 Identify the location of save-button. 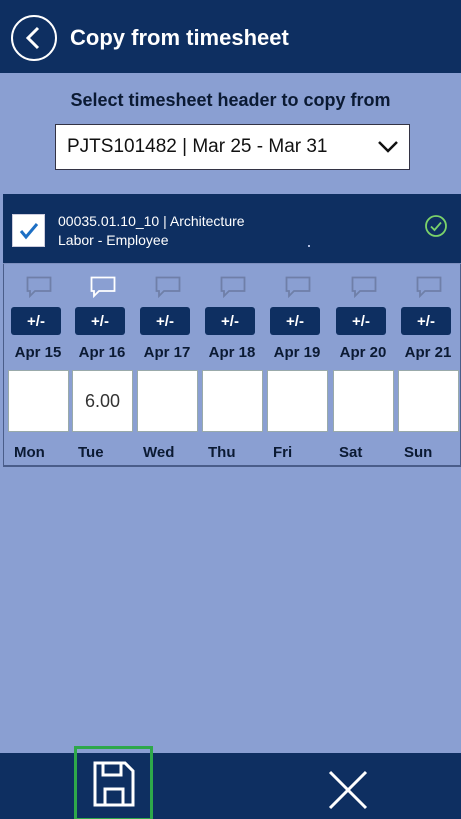
(113, 782).